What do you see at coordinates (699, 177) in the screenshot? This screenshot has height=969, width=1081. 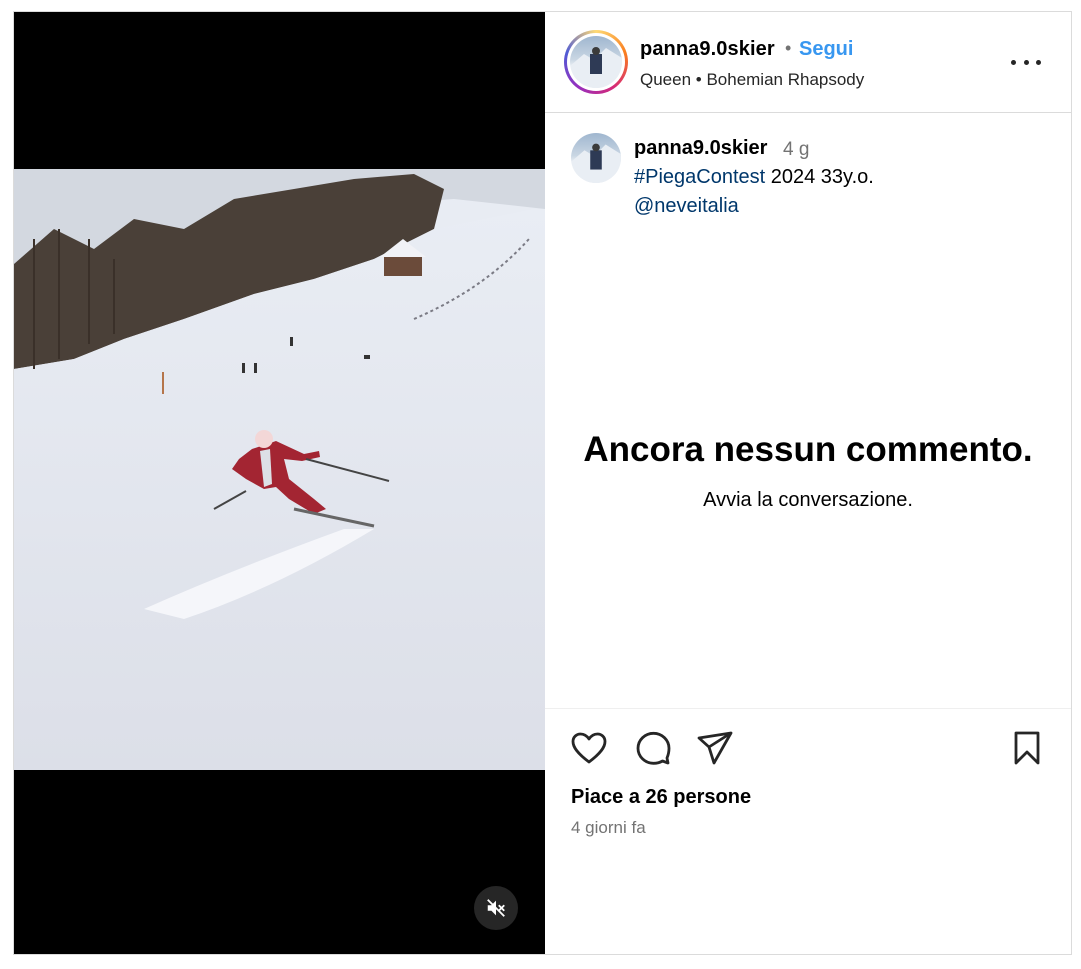 I see `hashtag-link: #PiegaContest` at bounding box center [699, 177].